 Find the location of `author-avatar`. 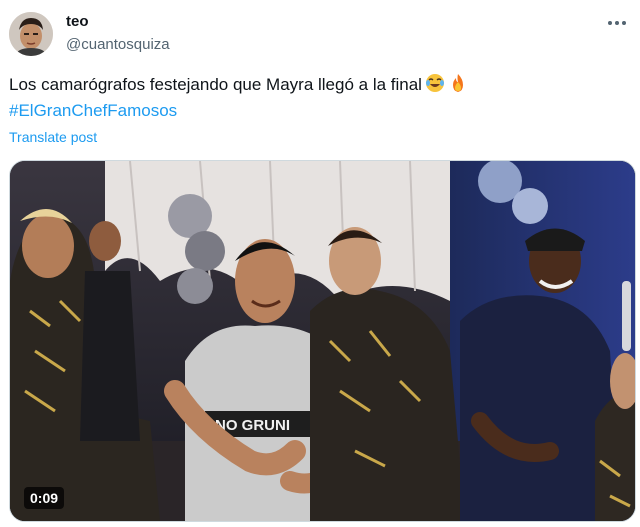

author-avatar is located at coordinates (31, 34).